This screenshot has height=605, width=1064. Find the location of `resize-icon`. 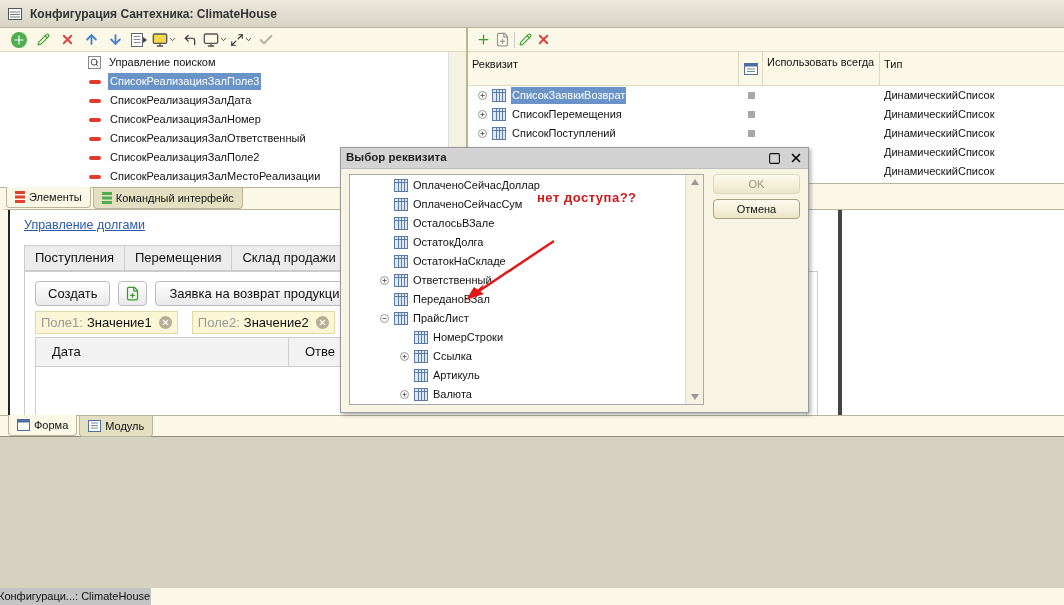

resize-icon is located at coordinates (237, 39).